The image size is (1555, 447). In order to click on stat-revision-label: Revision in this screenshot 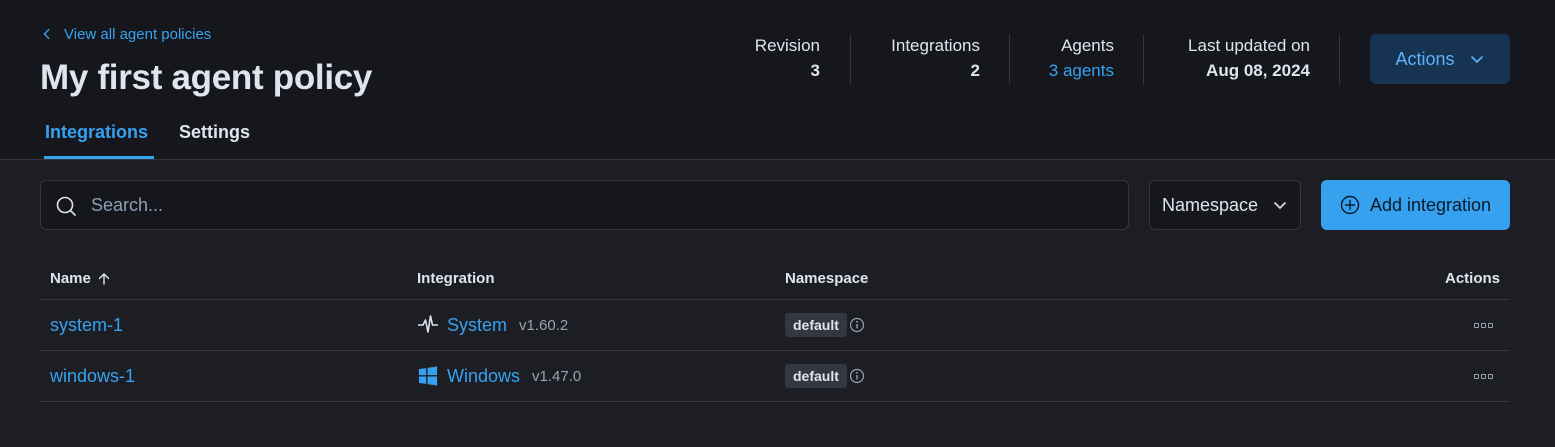, I will do `click(787, 45)`.